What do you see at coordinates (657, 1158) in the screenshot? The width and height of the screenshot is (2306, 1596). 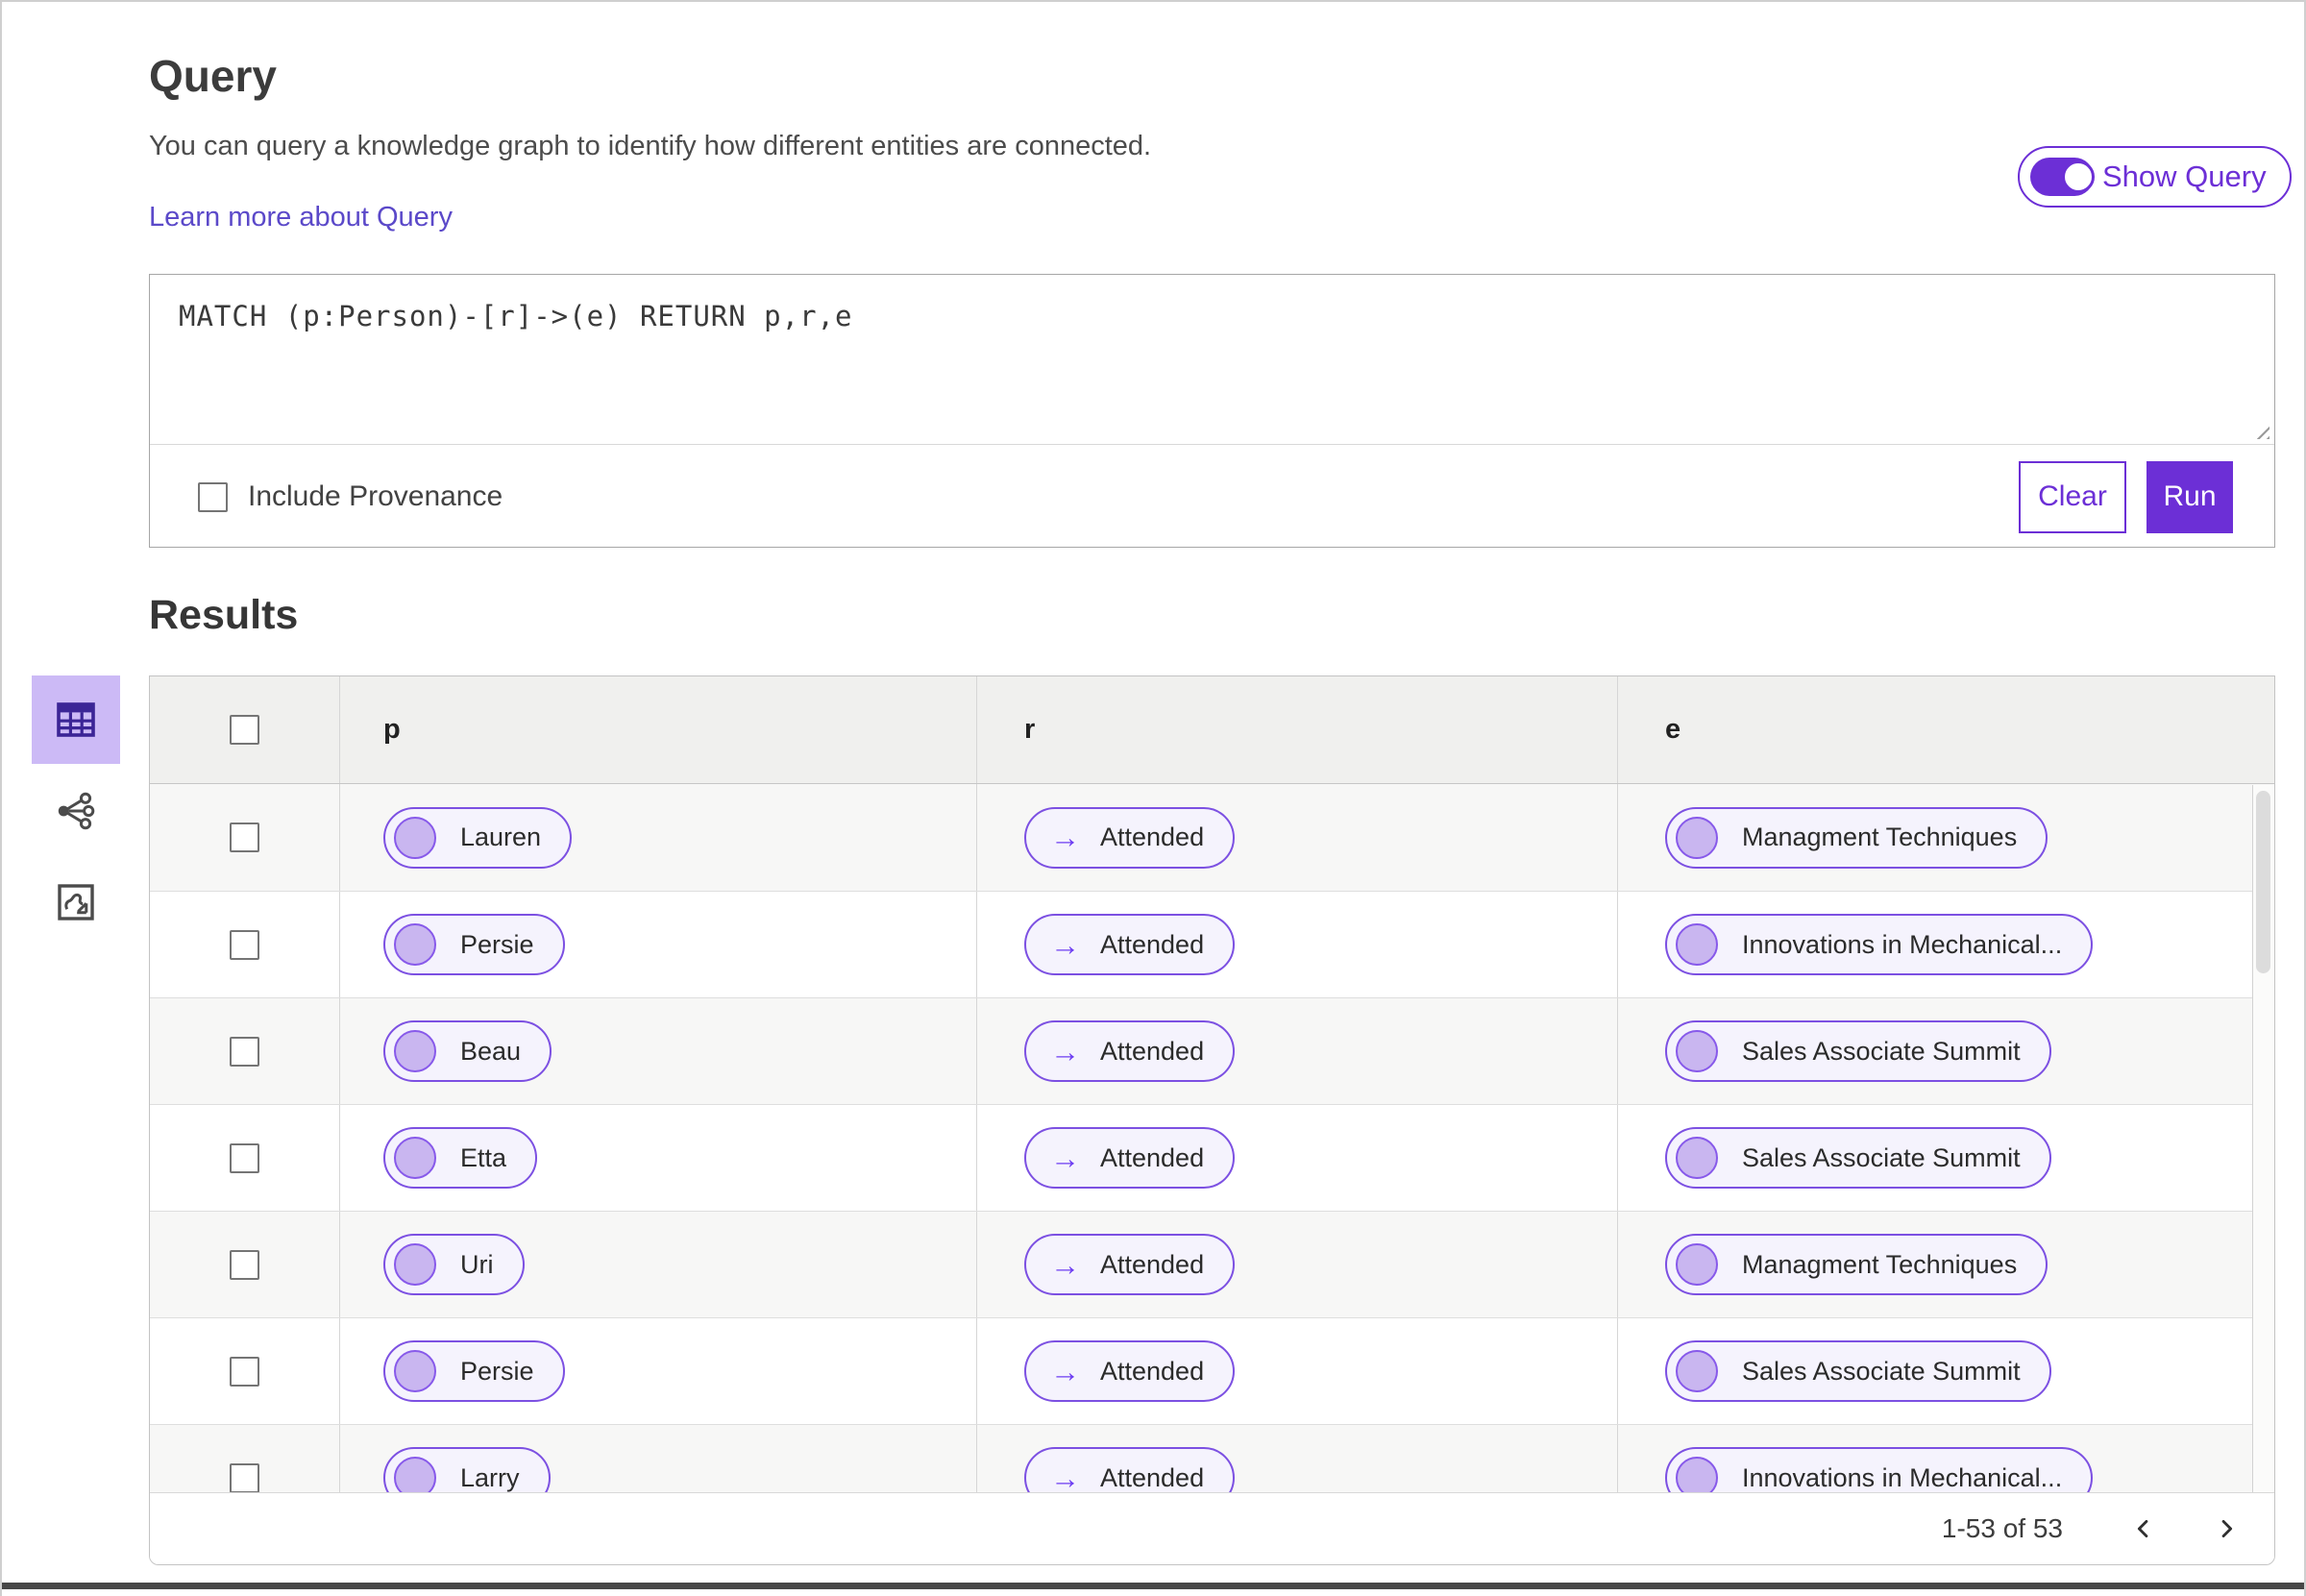 I see `p-cell: Etta` at bounding box center [657, 1158].